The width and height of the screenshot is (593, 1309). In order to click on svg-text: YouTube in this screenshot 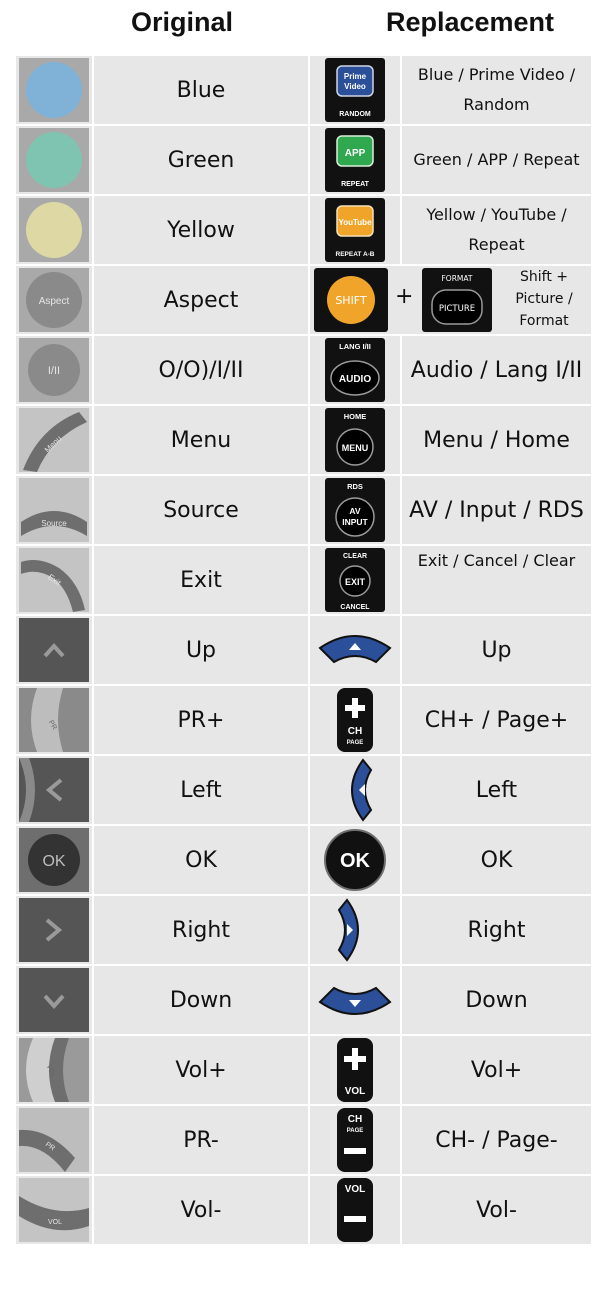, I will do `click(355, 222)`.